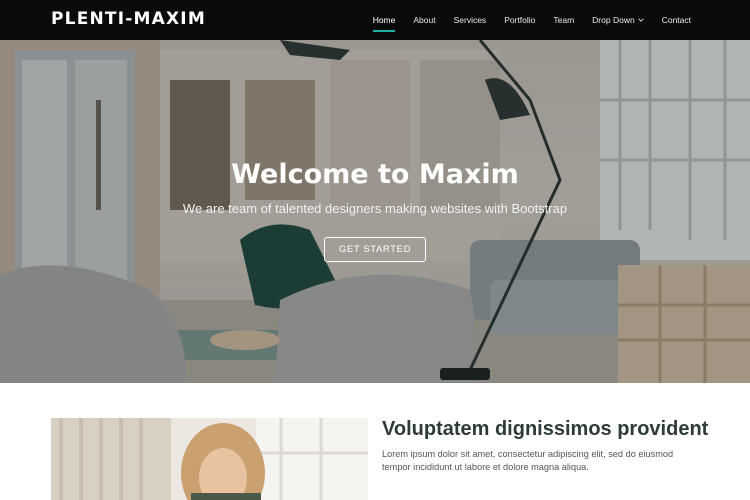  What do you see at coordinates (641, 20) in the screenshot?
I see `chevron-down-icon` at bounding box center [641, 20].